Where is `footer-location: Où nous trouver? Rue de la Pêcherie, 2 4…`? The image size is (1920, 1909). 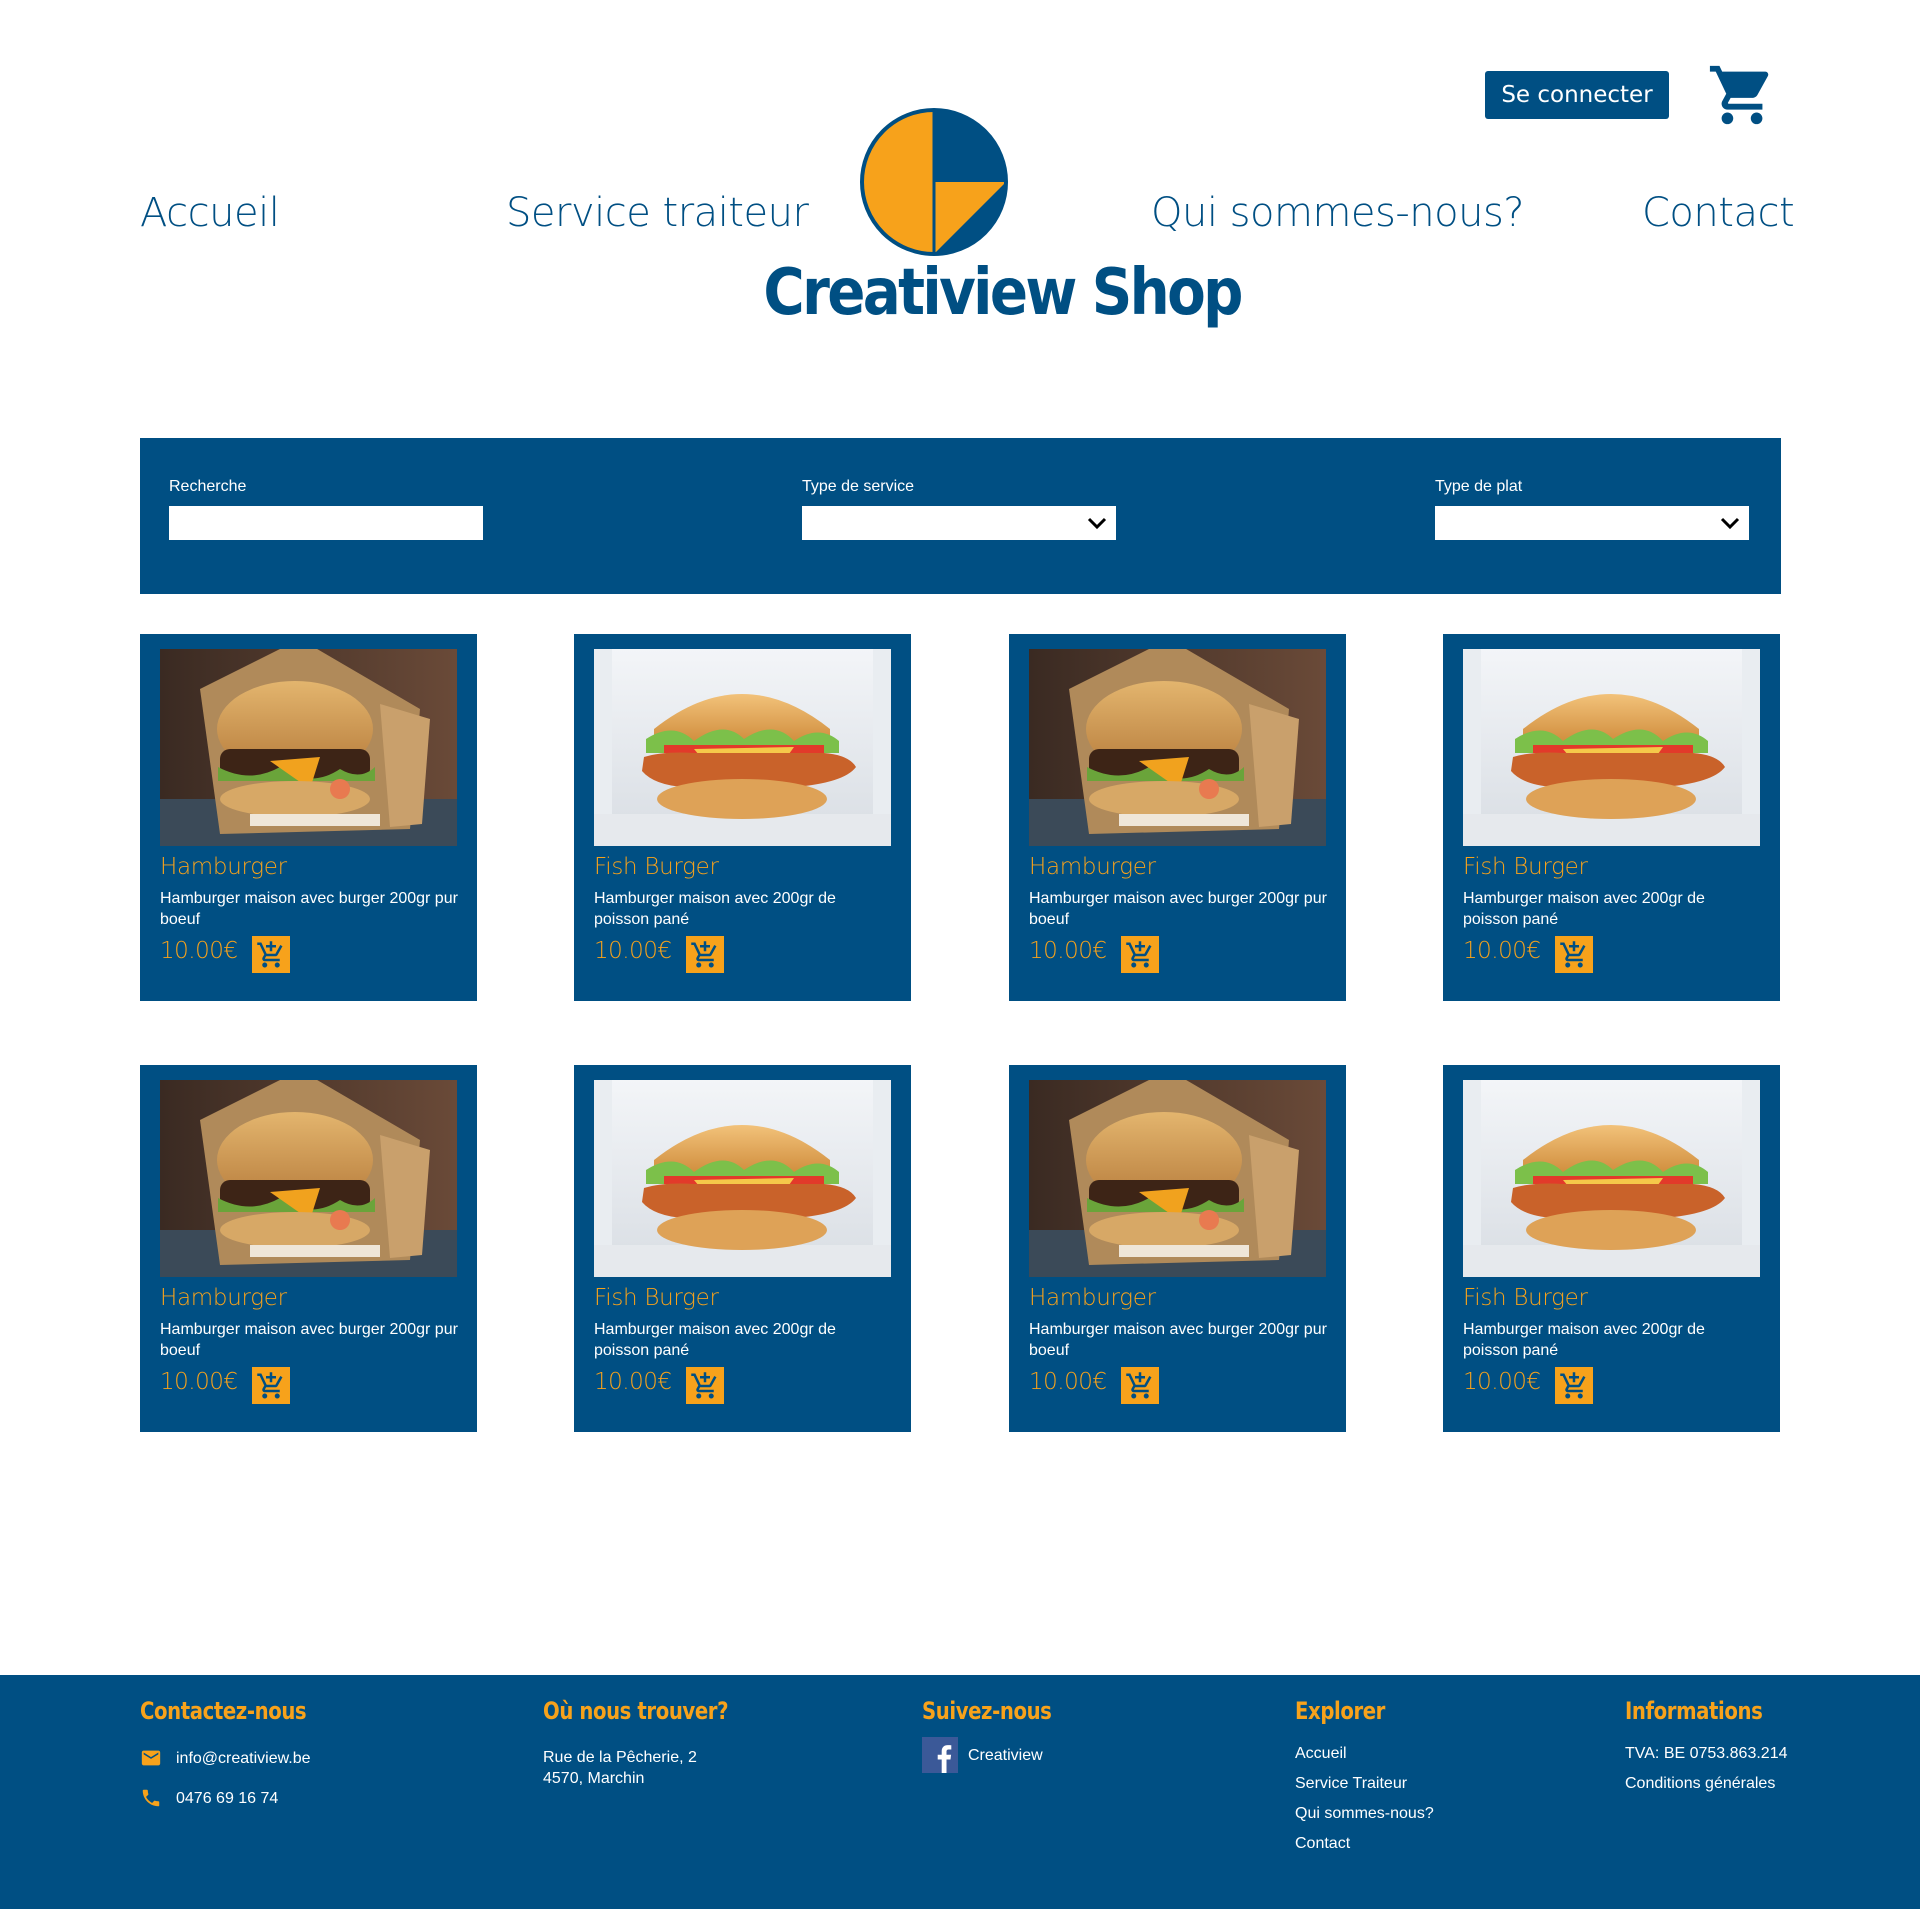 footer-location: Où nous trouver? Rue de la Pêcherie, 2 4… is located at coordinates (656, 1743).